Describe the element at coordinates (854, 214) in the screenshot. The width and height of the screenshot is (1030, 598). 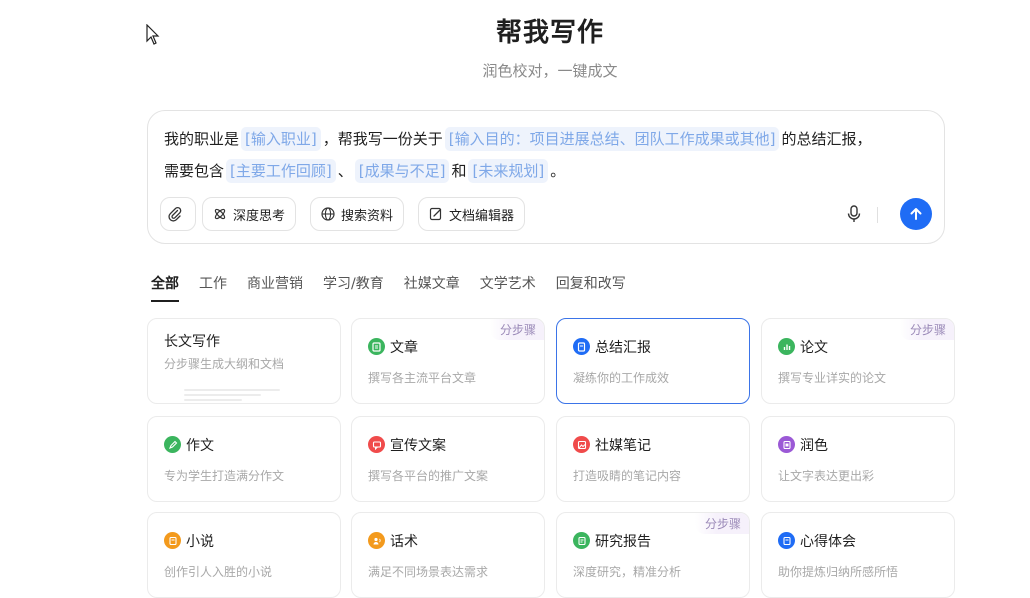
I see `microphone-icon` at that location.